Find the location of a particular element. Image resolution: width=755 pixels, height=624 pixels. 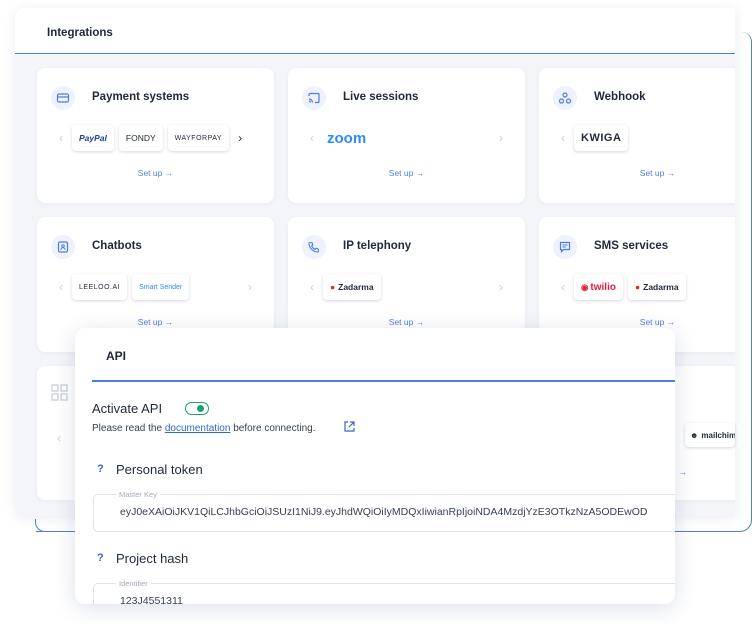

webhook-icon is located at coordinates (565, 98).